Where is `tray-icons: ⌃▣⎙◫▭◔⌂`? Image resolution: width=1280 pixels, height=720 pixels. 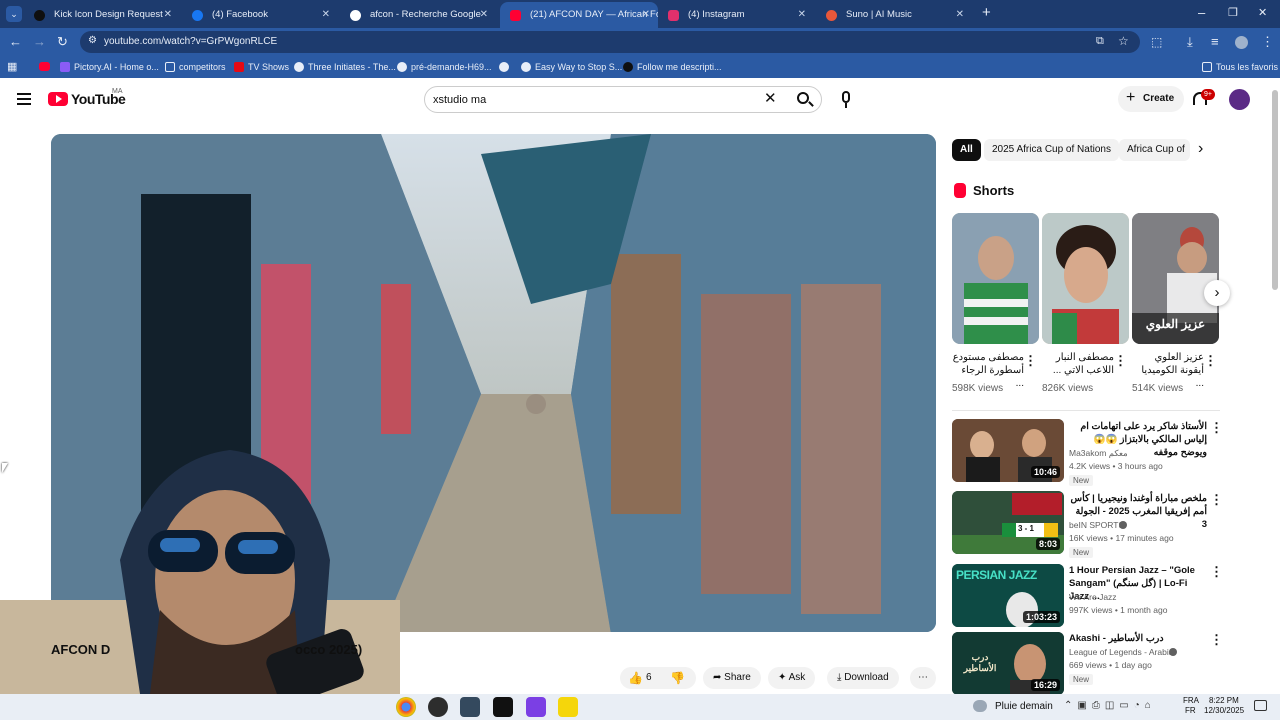 tray-icons: ⌃▣⎙◫▭◔⌂ is located at coordinates (1110, 705).